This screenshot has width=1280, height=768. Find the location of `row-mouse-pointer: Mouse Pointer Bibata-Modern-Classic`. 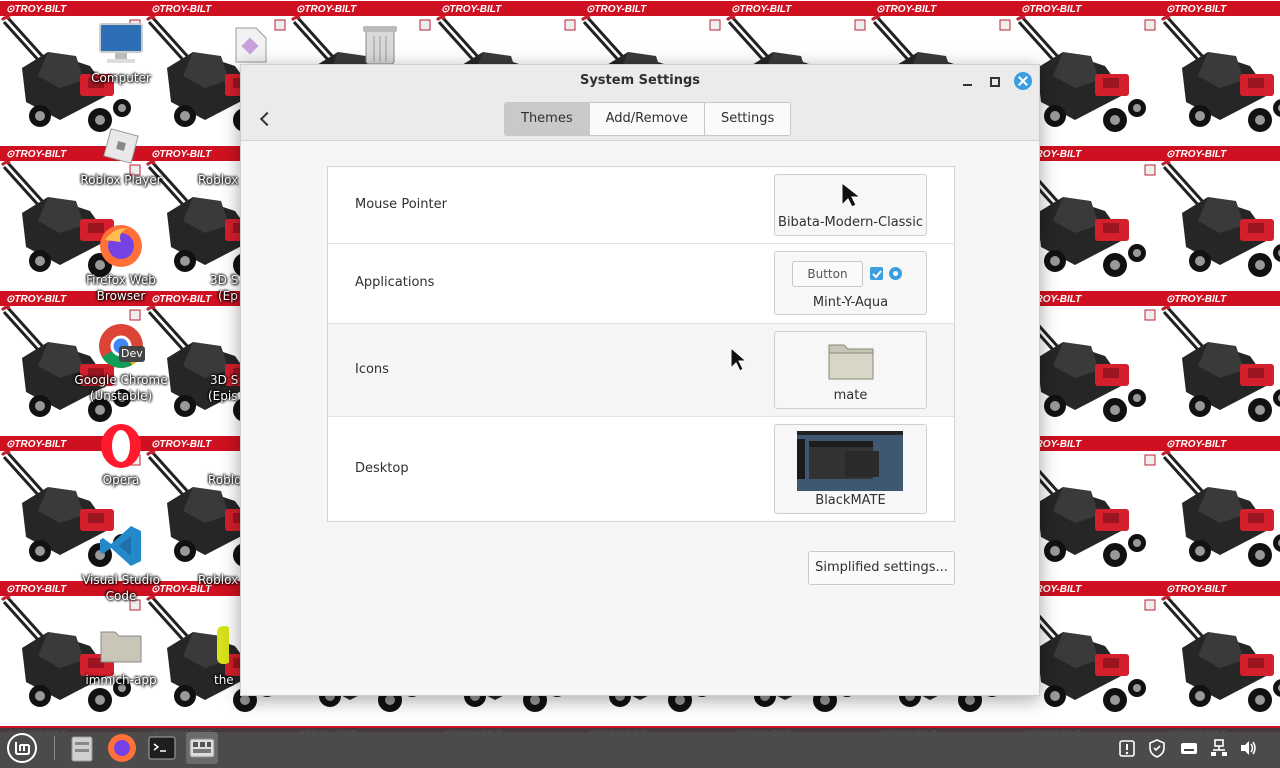

row-mouse-pointer: Mouse Pointer Bibata-Modern-Classic is located at coordinates (641, 205).